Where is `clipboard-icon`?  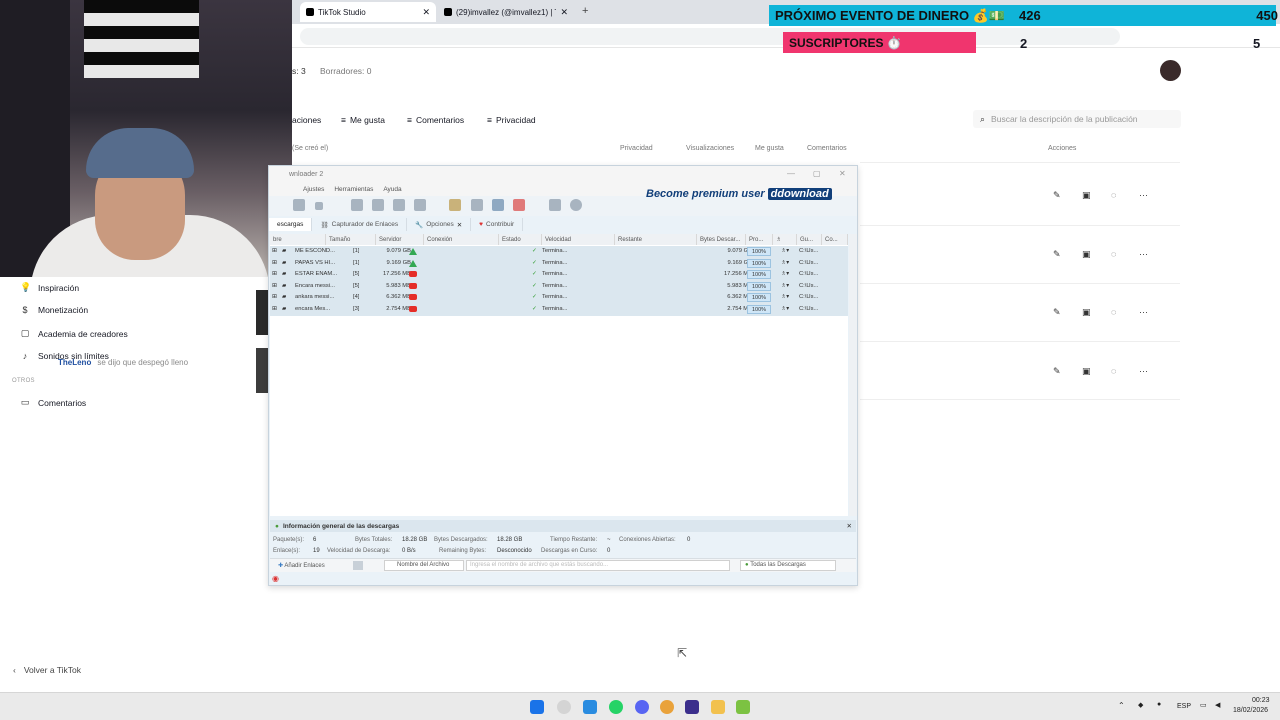 clipboard-icon is located at coordinates (455, 205).